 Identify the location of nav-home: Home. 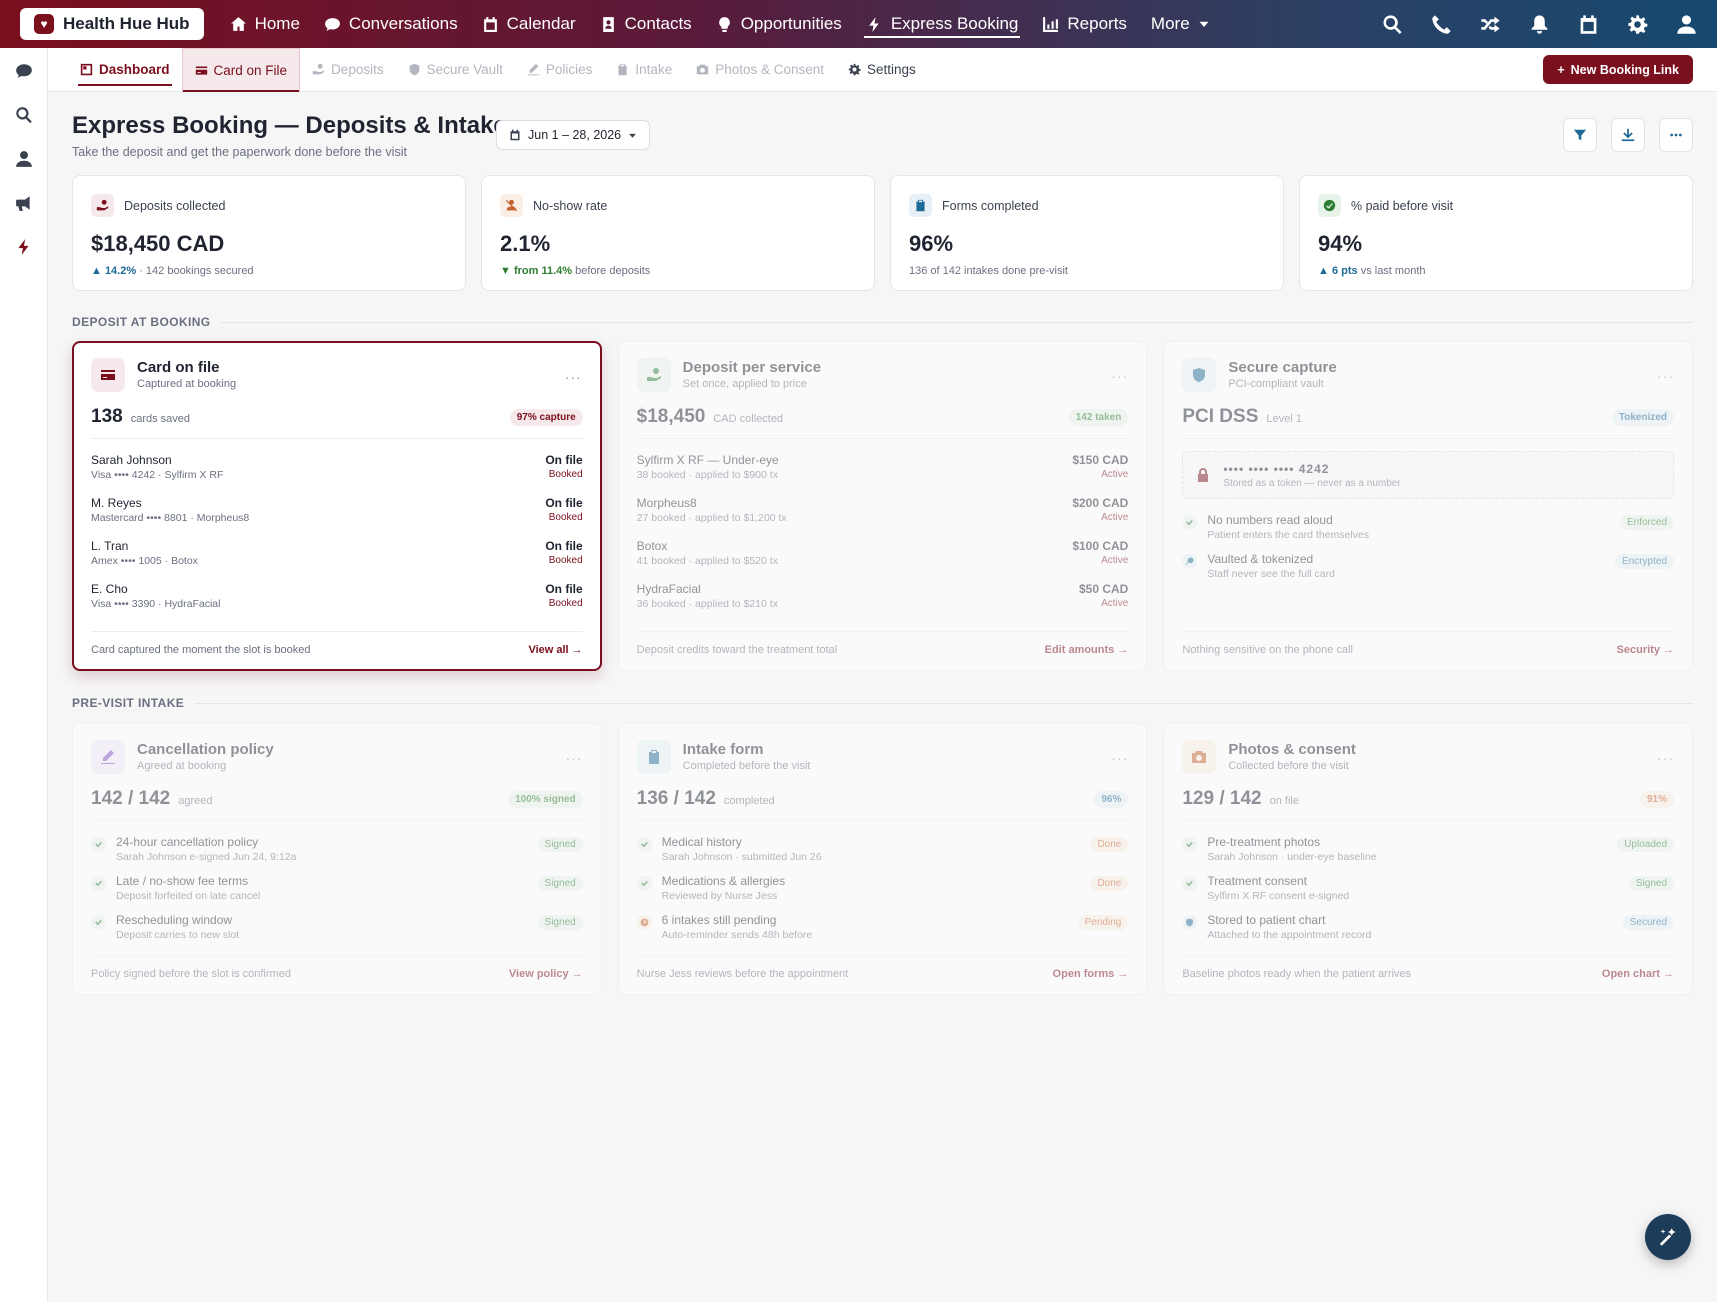
(265, 24).